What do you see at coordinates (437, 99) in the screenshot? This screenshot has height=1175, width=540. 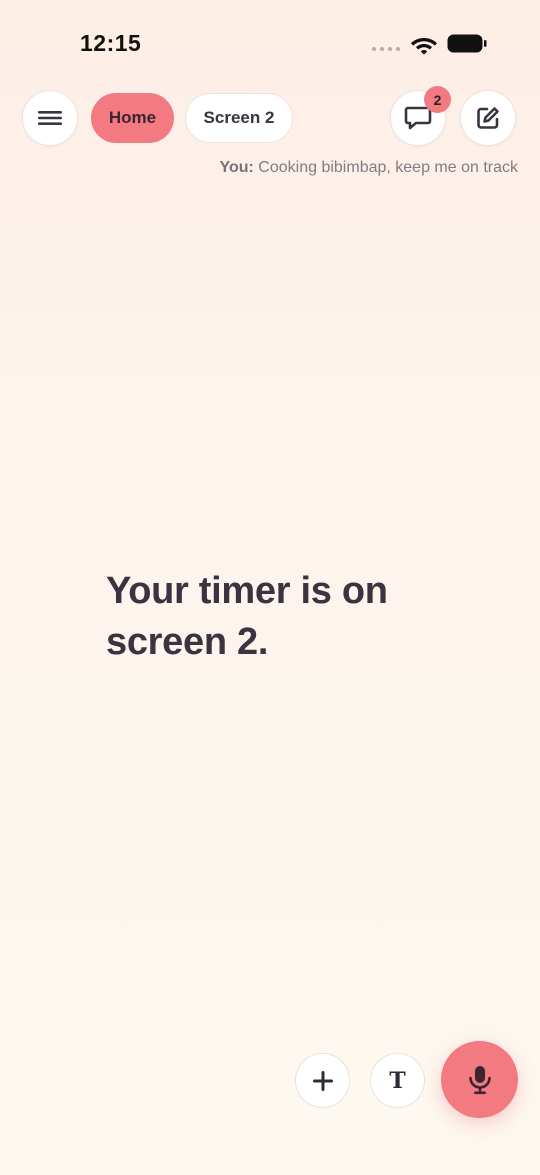 I see `chat-badge: 2` at bounding box center [437, 99].